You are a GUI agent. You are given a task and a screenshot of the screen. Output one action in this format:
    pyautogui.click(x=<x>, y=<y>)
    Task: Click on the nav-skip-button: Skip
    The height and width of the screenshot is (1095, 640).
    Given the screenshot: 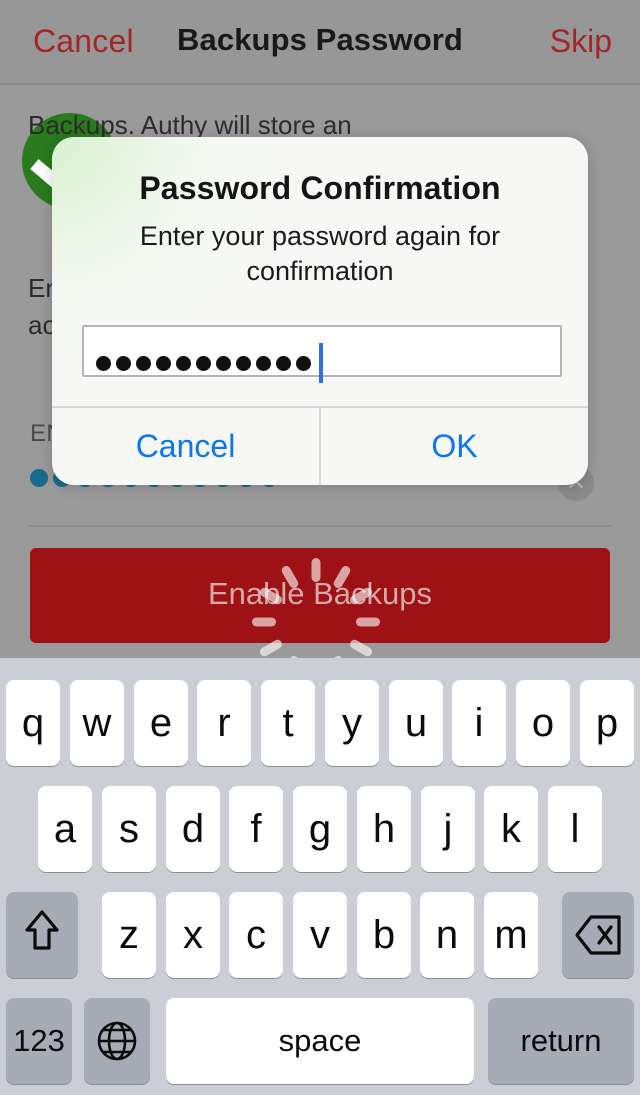 What is the action you would take?
    pyautogui.click(x=581, y=41)
    